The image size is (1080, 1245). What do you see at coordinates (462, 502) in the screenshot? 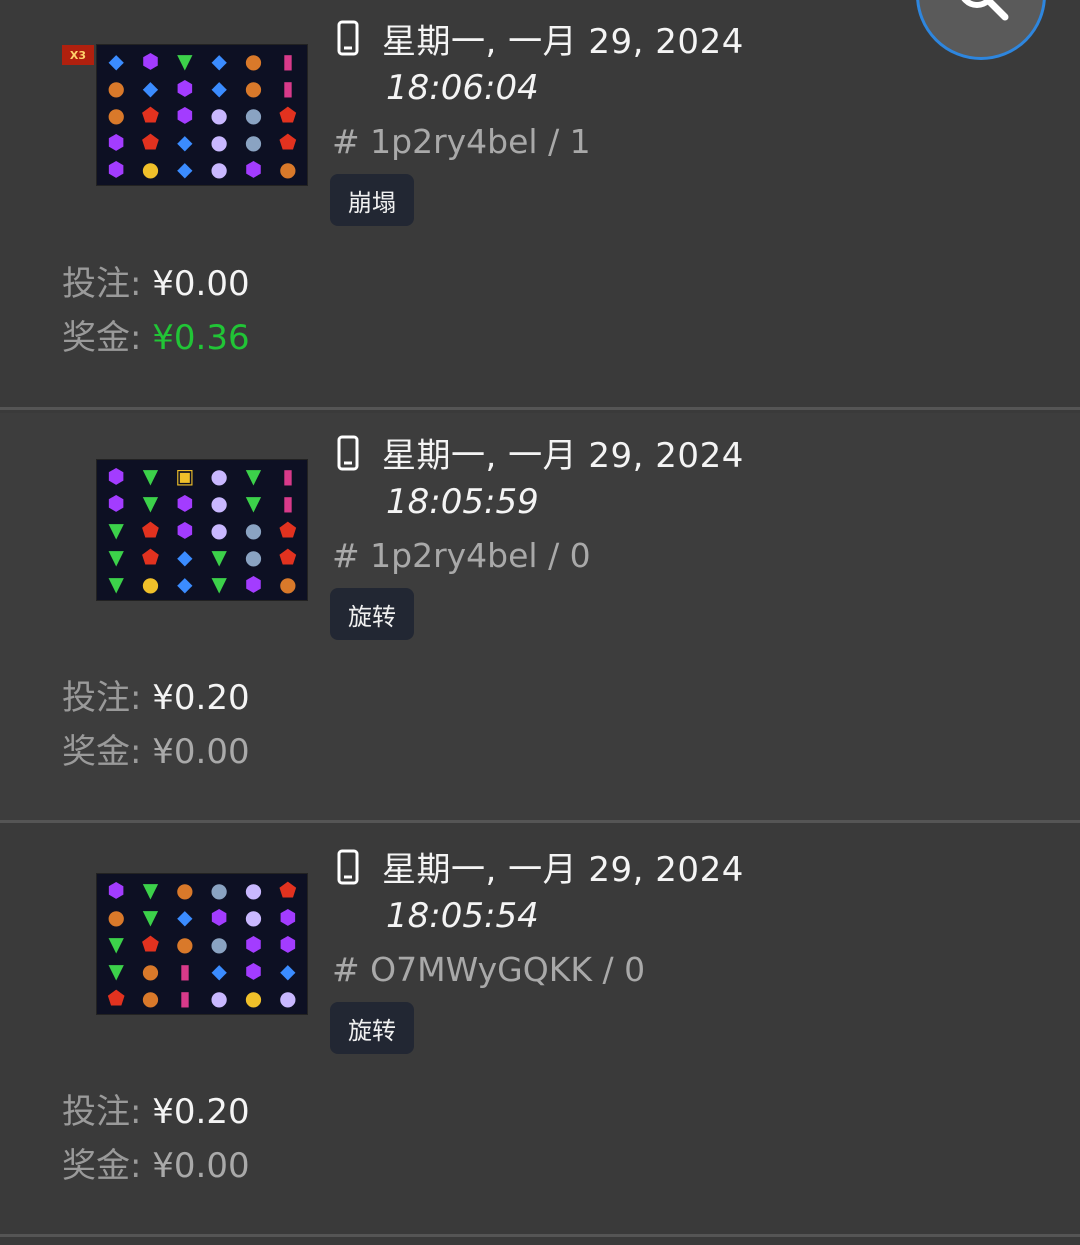
I see `record-time: 18:05:59` at bounding box center [462, 502].